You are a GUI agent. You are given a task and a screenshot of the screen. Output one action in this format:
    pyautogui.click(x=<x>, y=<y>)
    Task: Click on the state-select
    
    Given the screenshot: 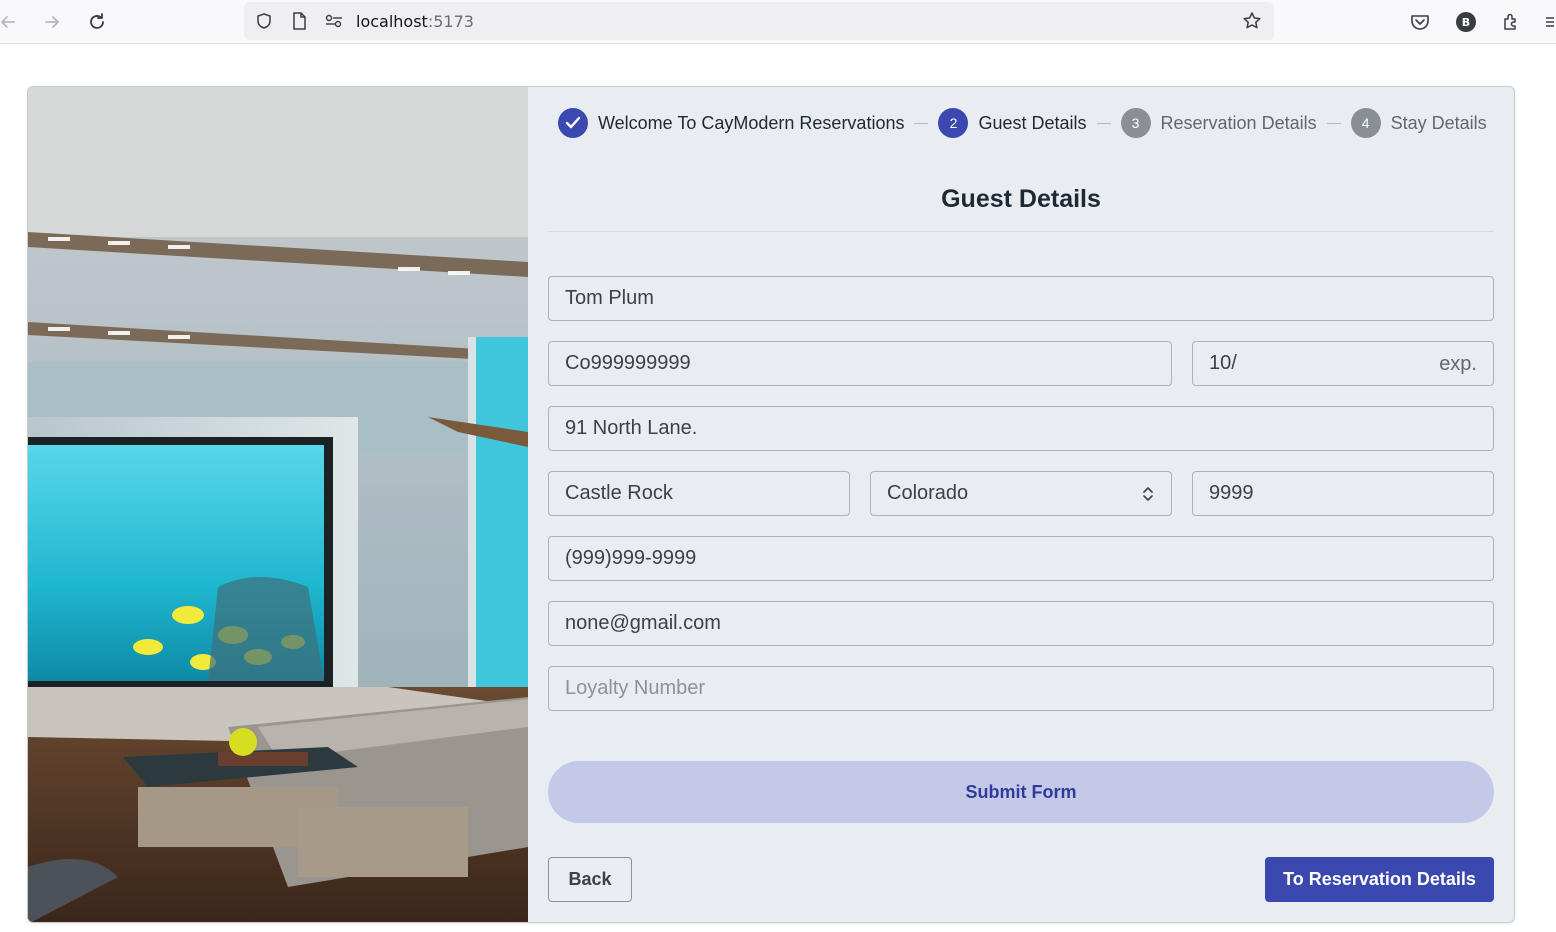 What is the action you would take?
    pyautogui.click(x=1021, y=493)
    